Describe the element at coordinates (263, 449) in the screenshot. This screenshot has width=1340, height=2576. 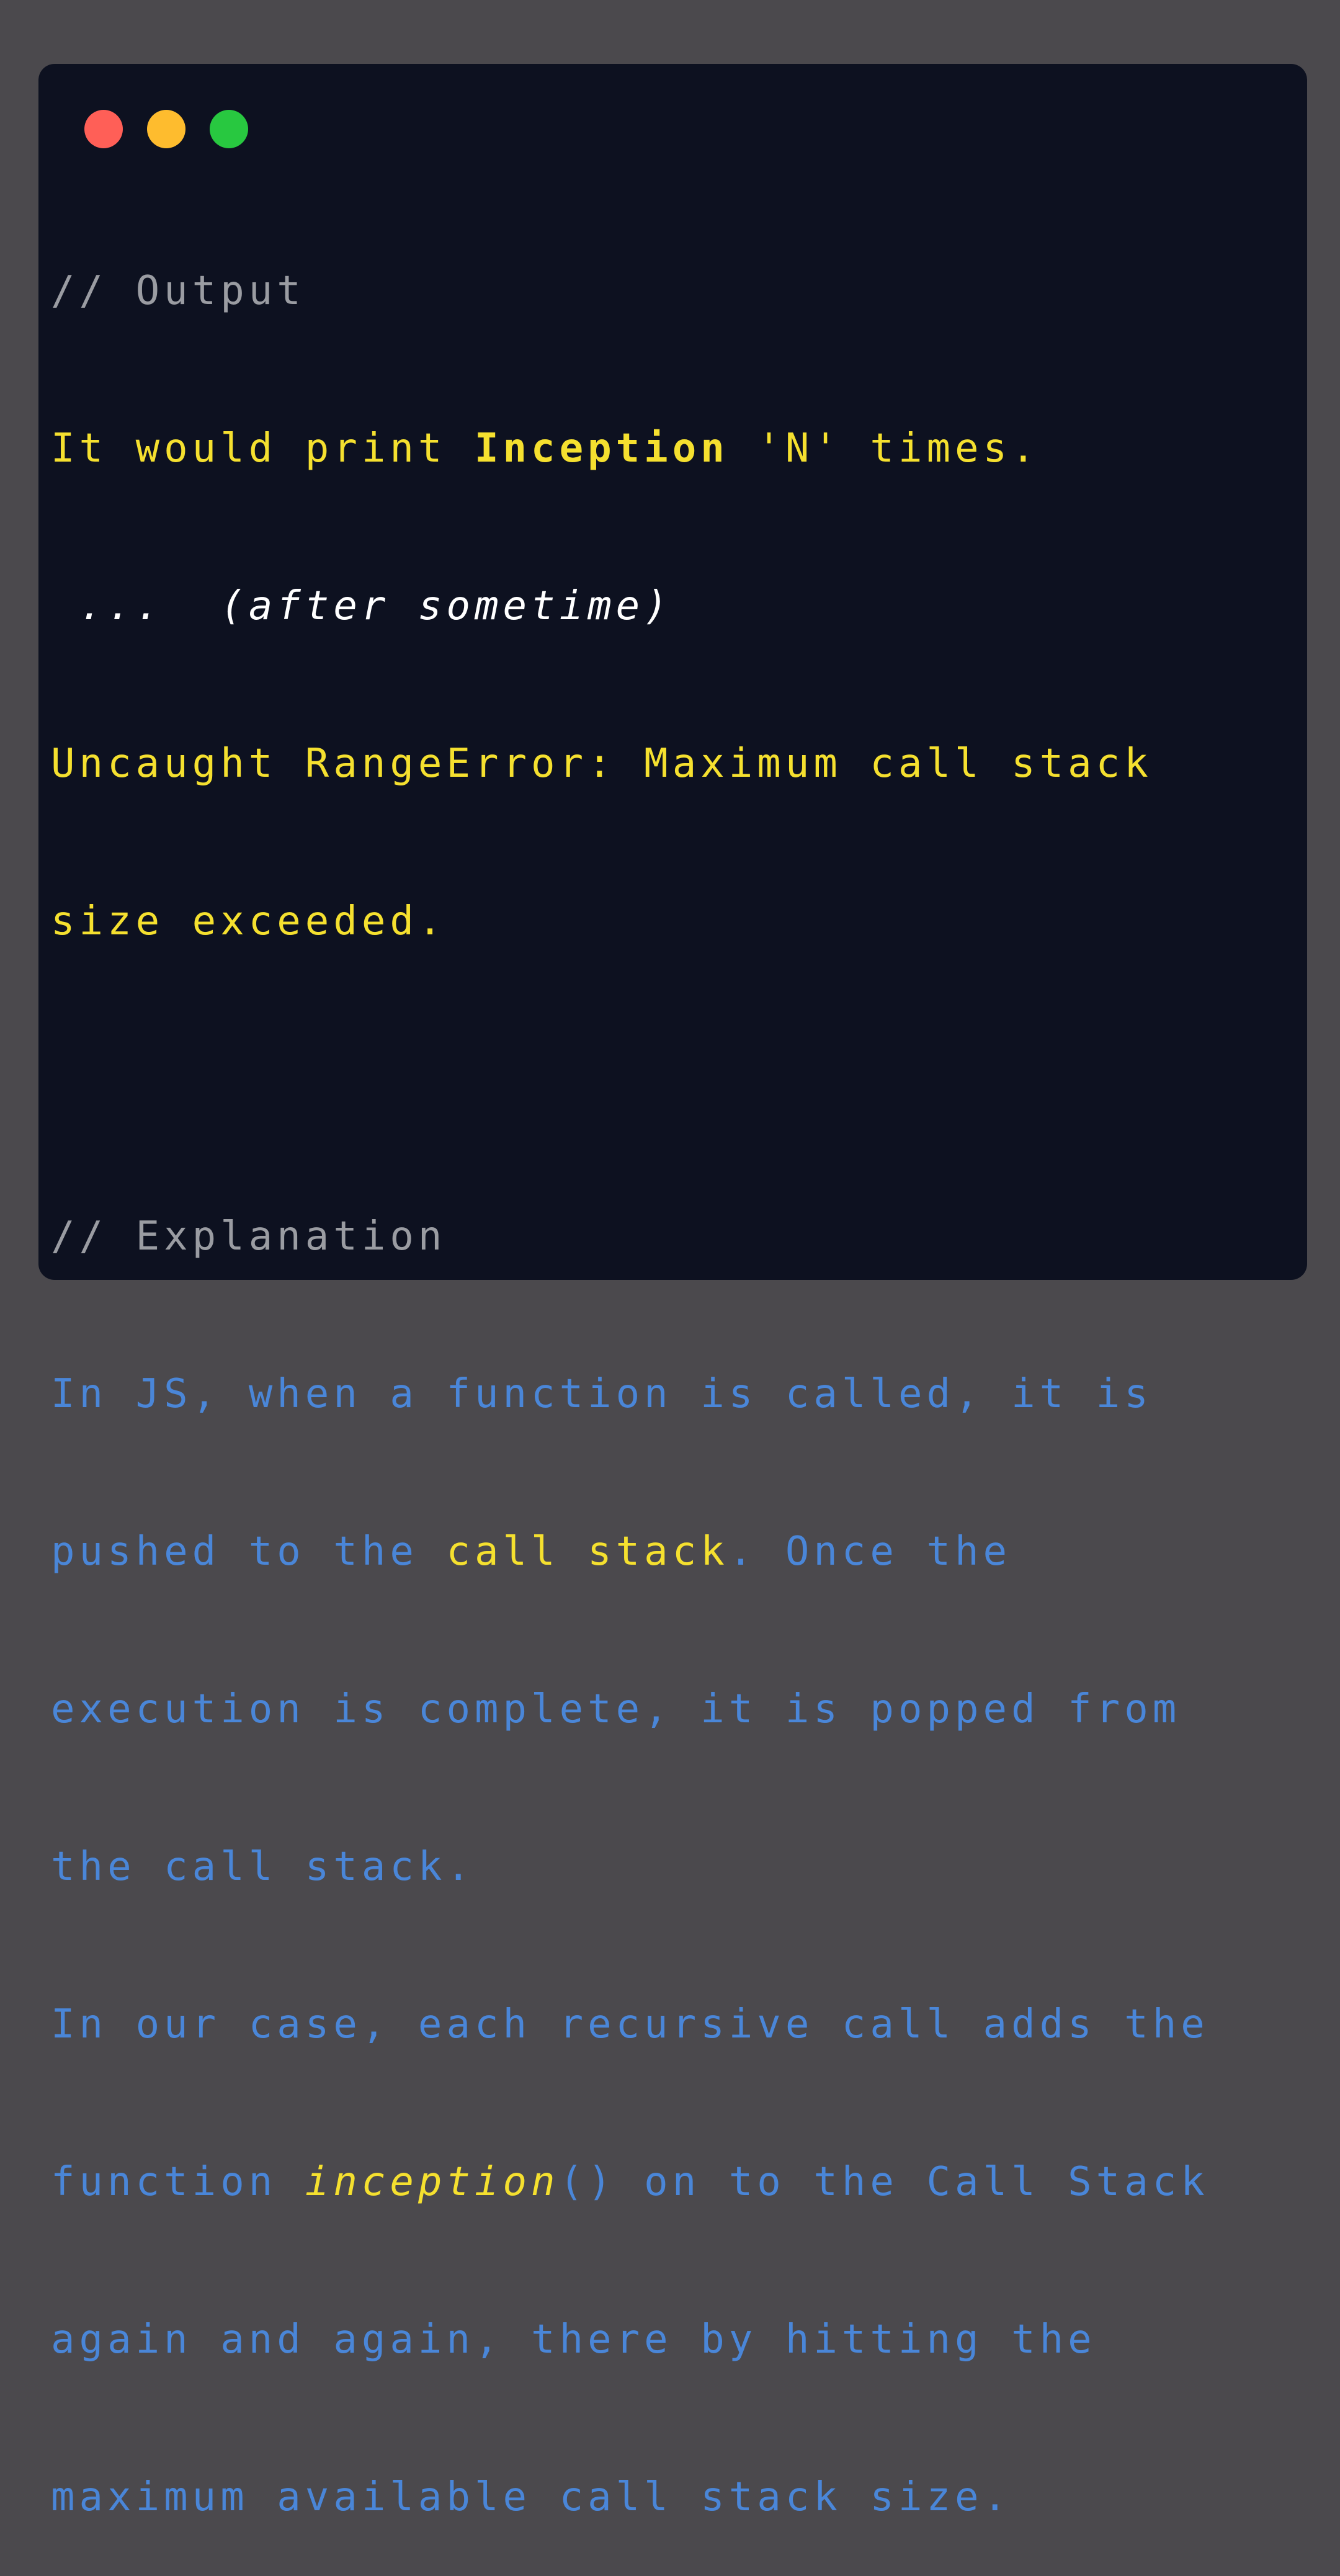
I see `output-line-1-start: It would print` at that location.